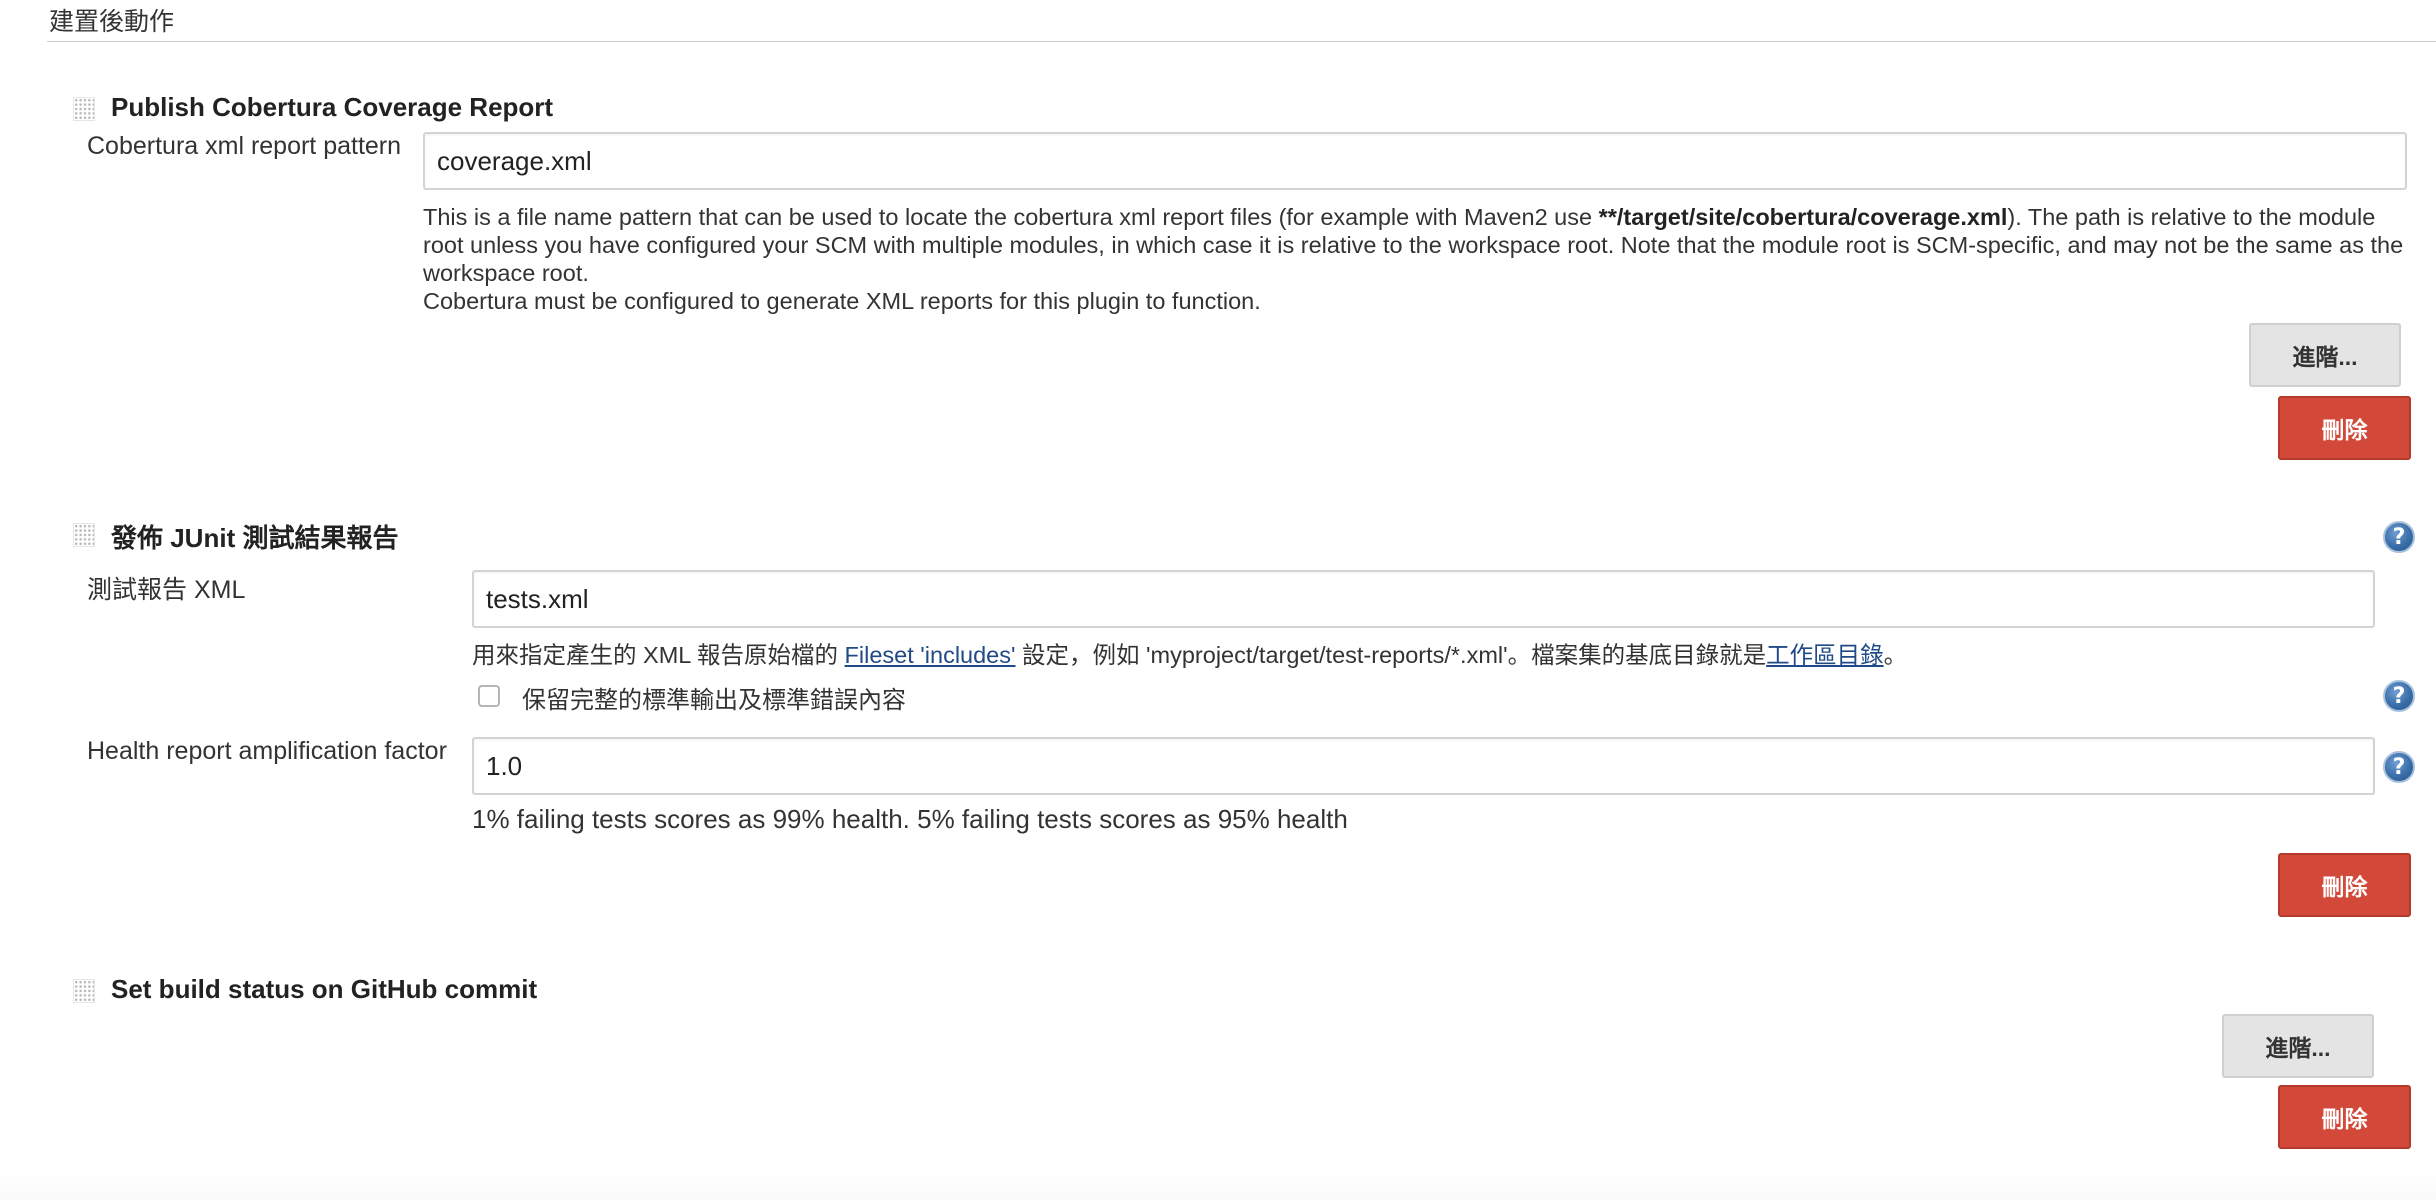 This screenshot has width=2436, height=1200. I want to click on keep-output-checkbox, so click(489, 696).